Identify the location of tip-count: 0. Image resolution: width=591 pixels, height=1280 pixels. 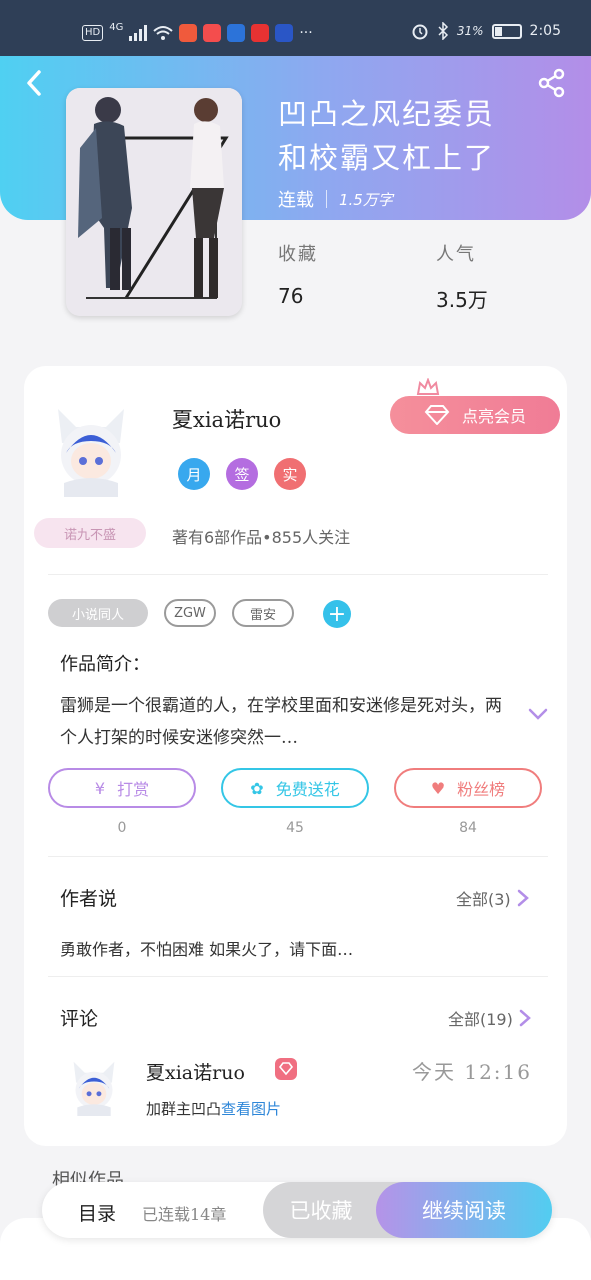
(122, 828).